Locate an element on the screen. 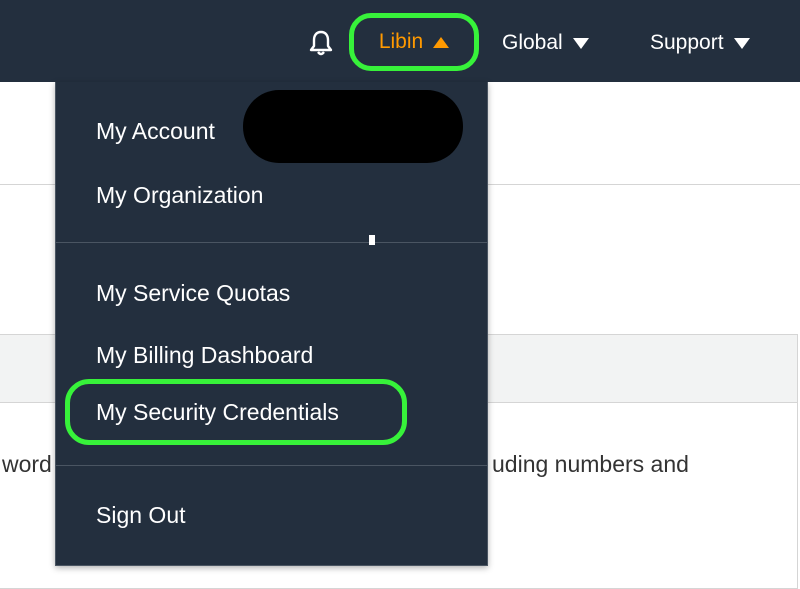 The height and width of the screenshot is (589, 800). top-nav-bar: Libin Global Support is located at coordinates (400, 41).